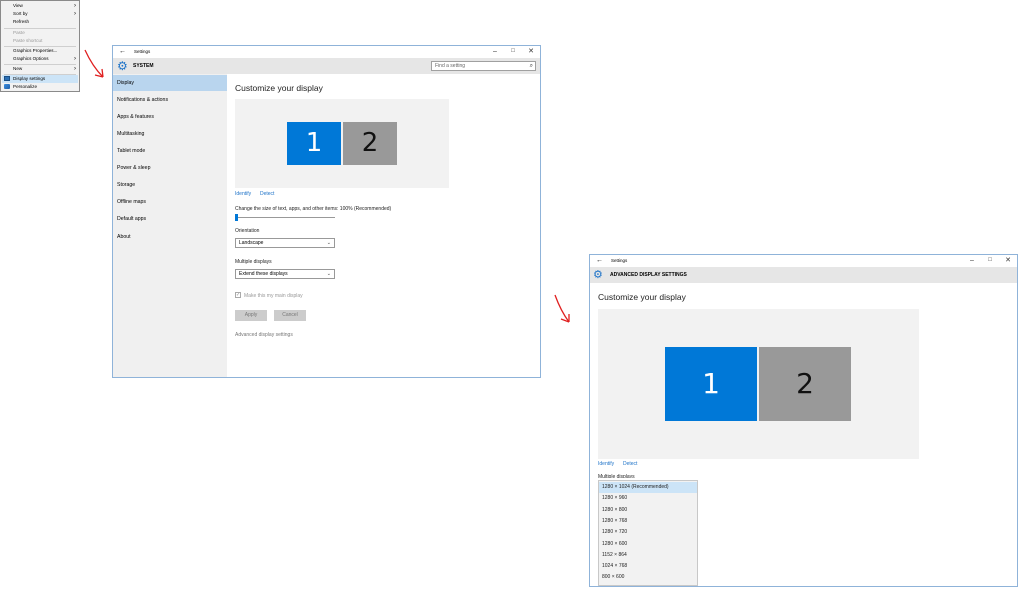 This screenshot has height=594, width=1024. I want to click on resolution-option: 800 × 600, so click(648, 577).